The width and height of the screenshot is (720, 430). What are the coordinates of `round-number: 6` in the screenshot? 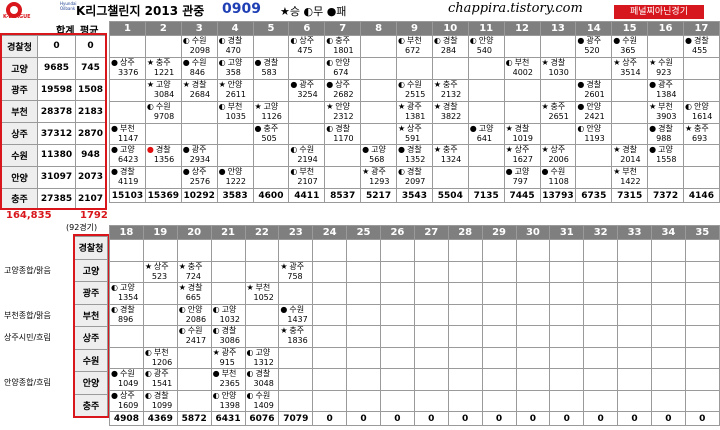 It's located at (307, 28).